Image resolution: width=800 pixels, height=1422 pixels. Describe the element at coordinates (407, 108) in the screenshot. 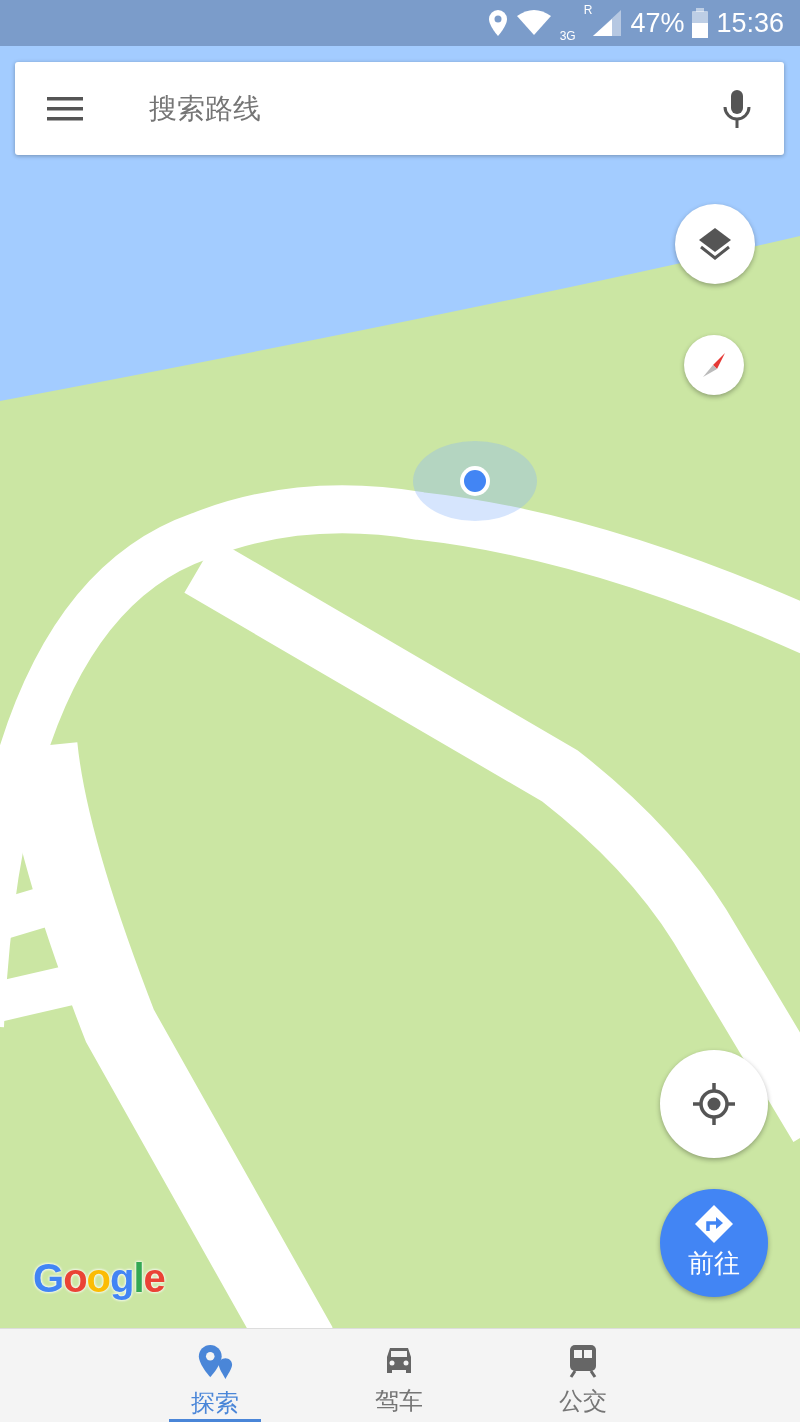

I see `search-field: 搜索路线` at that location.